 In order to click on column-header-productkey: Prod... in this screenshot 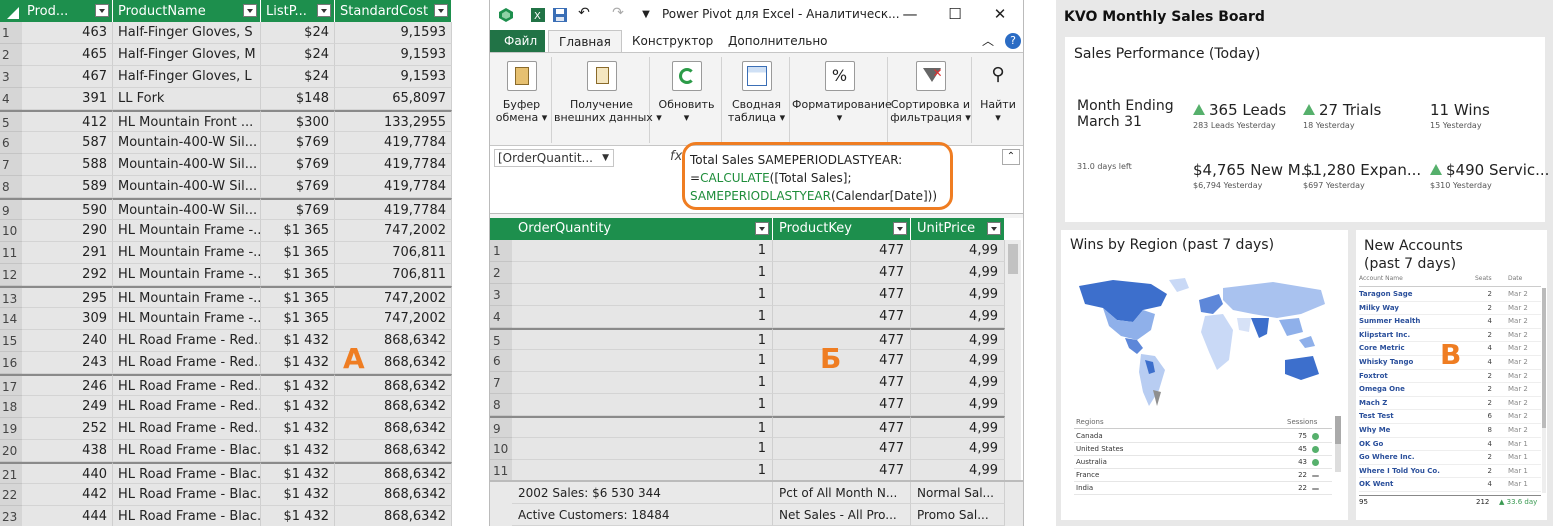, I will do `click(67, 11)`.